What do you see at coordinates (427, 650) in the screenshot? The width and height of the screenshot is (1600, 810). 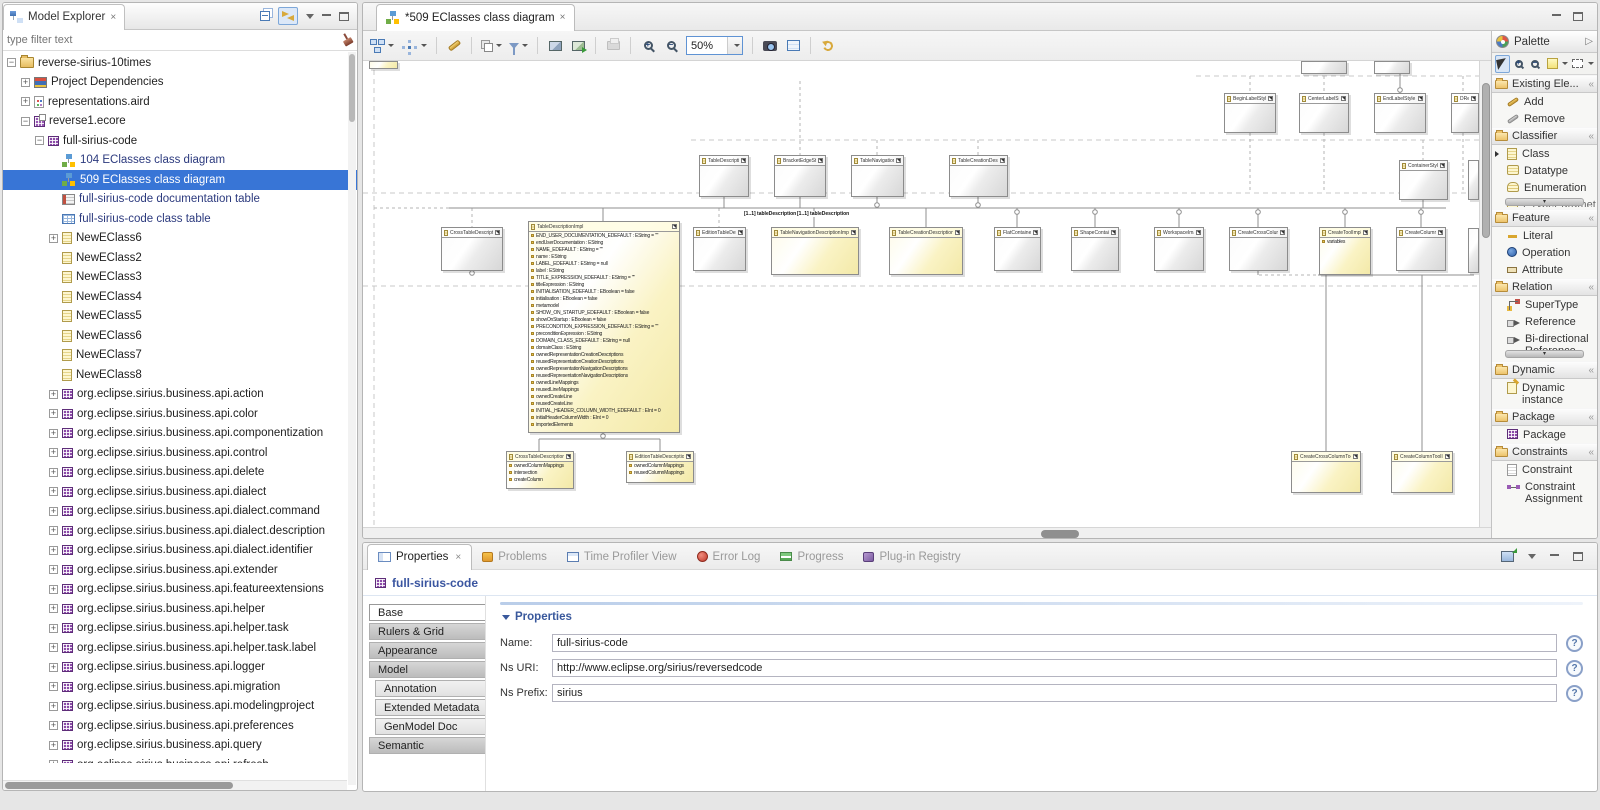 I see `property-tab-appearance: Appearance` at bounding box center [427, 650].